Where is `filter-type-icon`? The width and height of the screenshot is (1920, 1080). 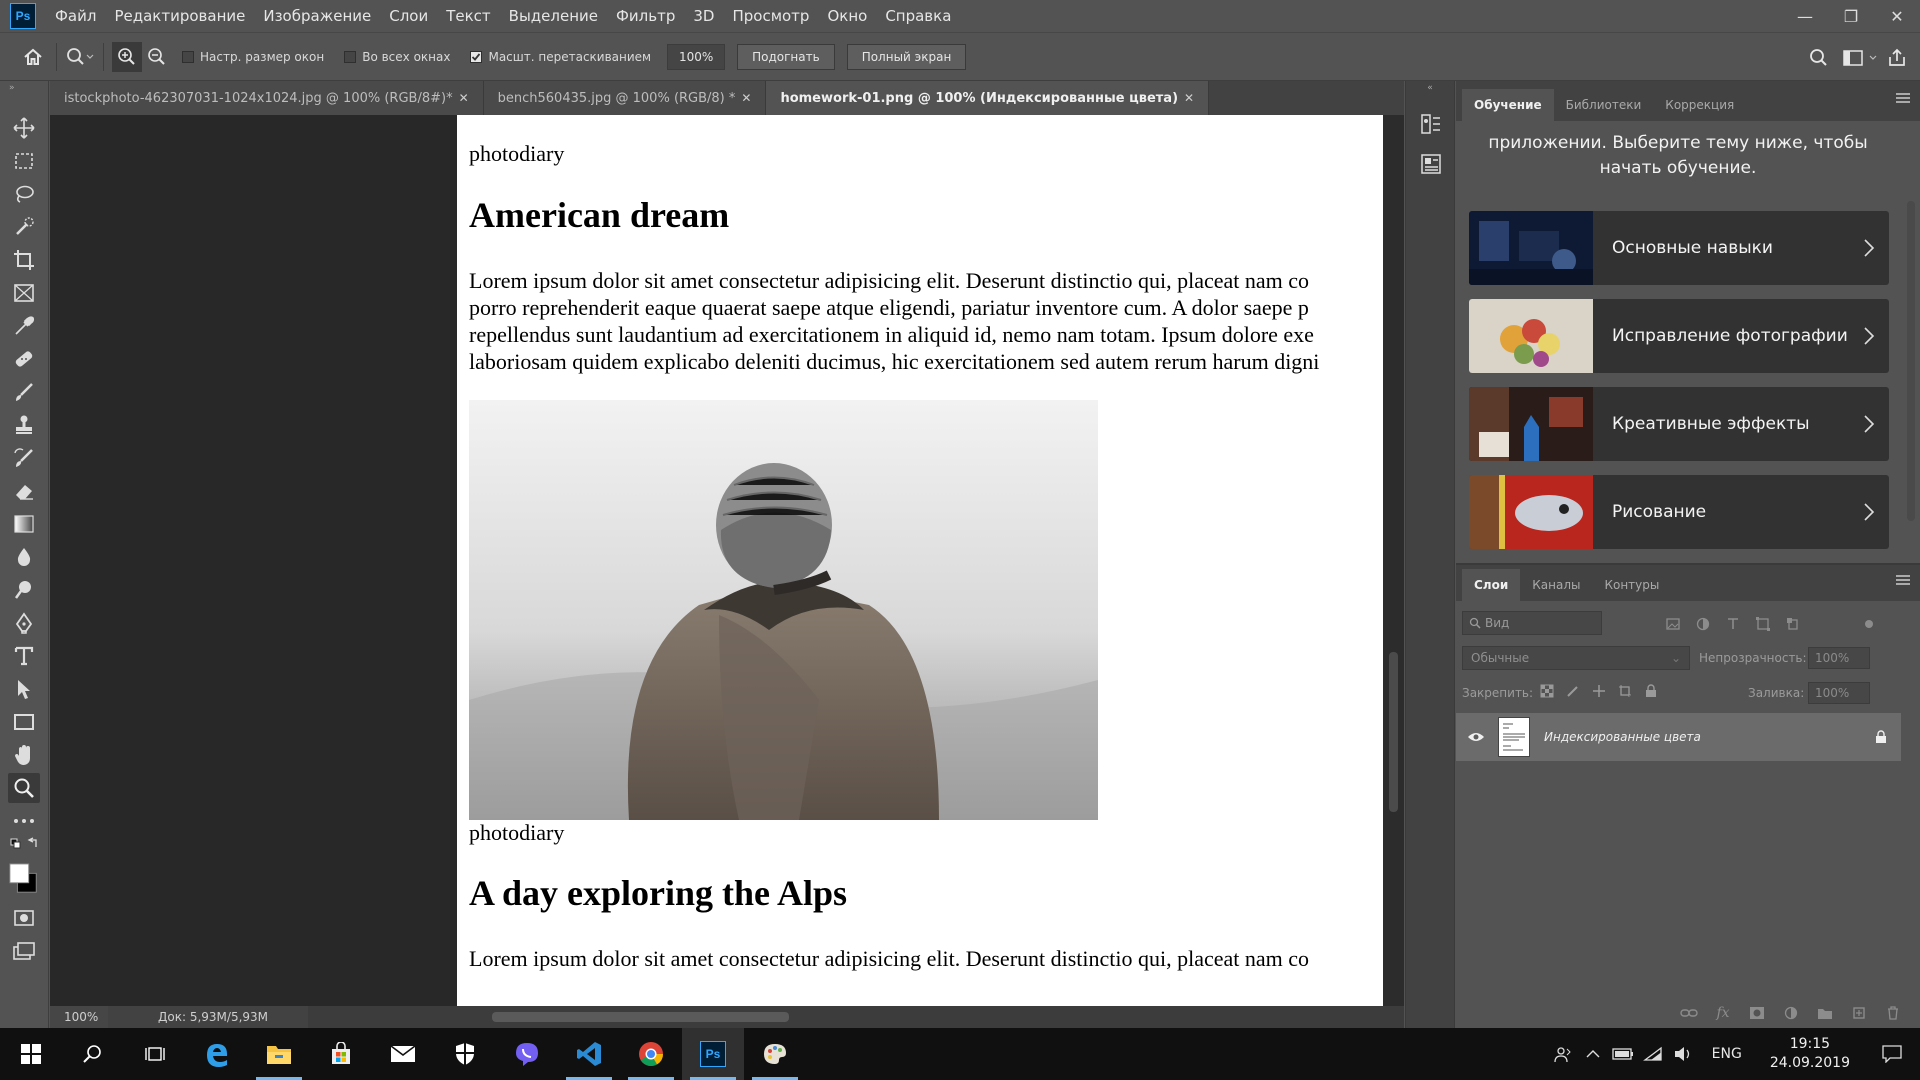 filter-type-icon is located at coordinates (1733, 624).